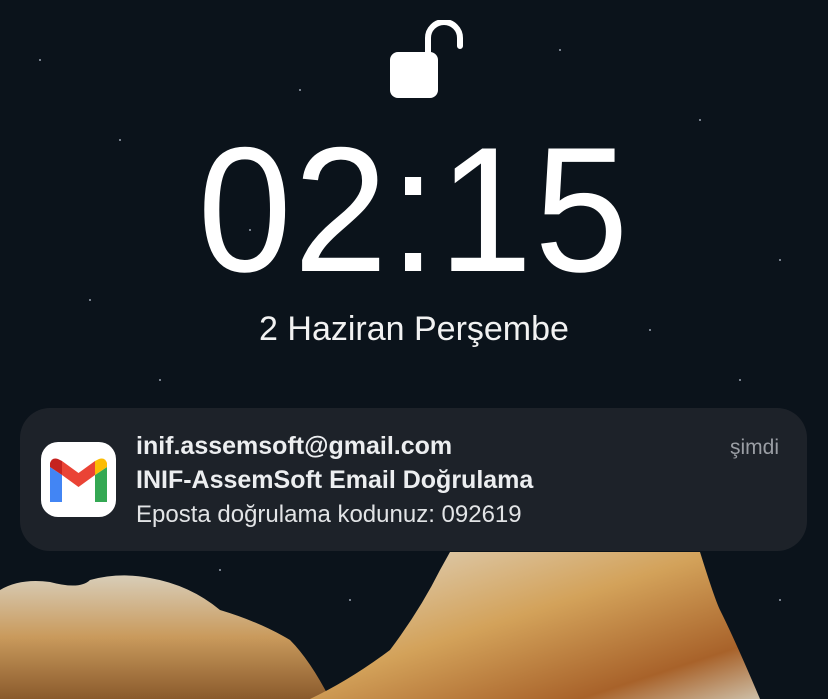 The height and width of the screenshot is (699, 828). I want to click on clock-time: 02:15, so click(414, 209).